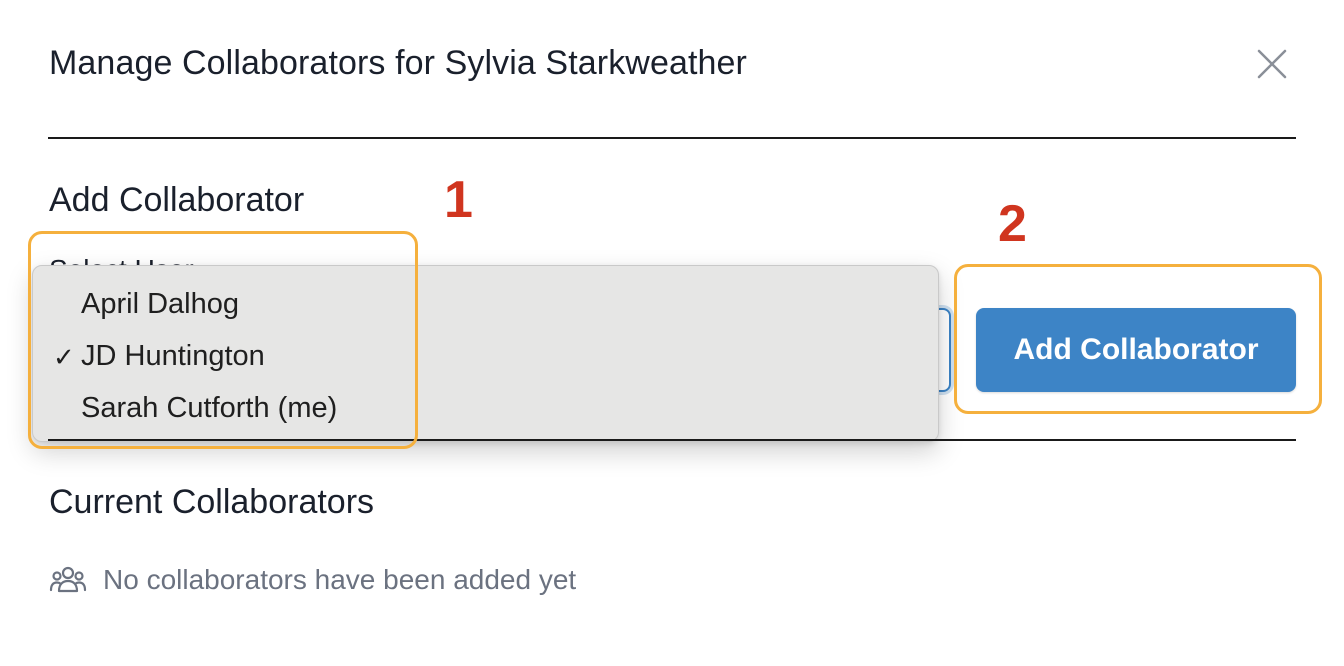 The image size is (1344, 666). I want to click on empty-state-message: No collaborators have been added yet, so click(340, 579).